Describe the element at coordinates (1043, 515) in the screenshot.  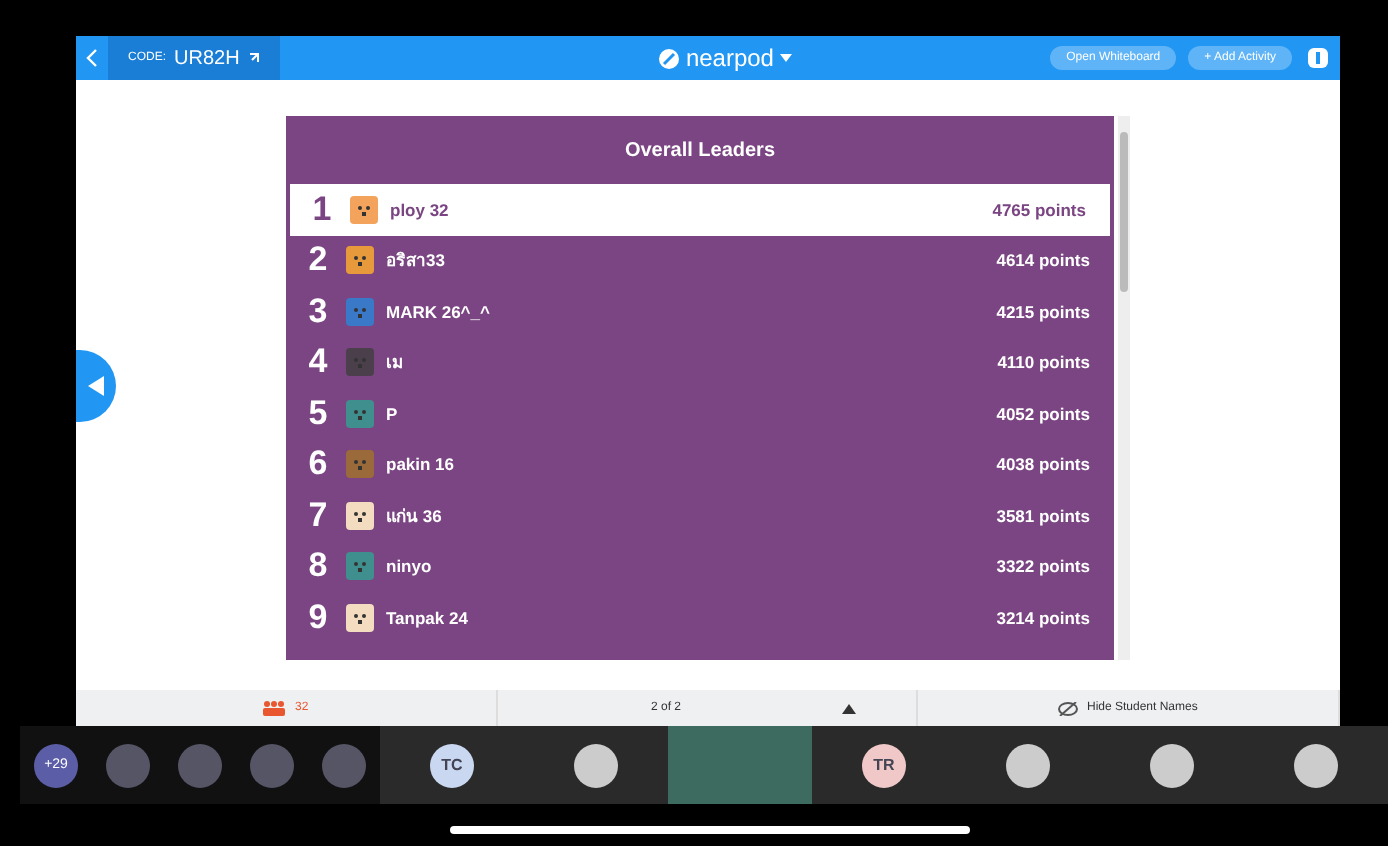
I see `points-value: 3581 points` at that location.